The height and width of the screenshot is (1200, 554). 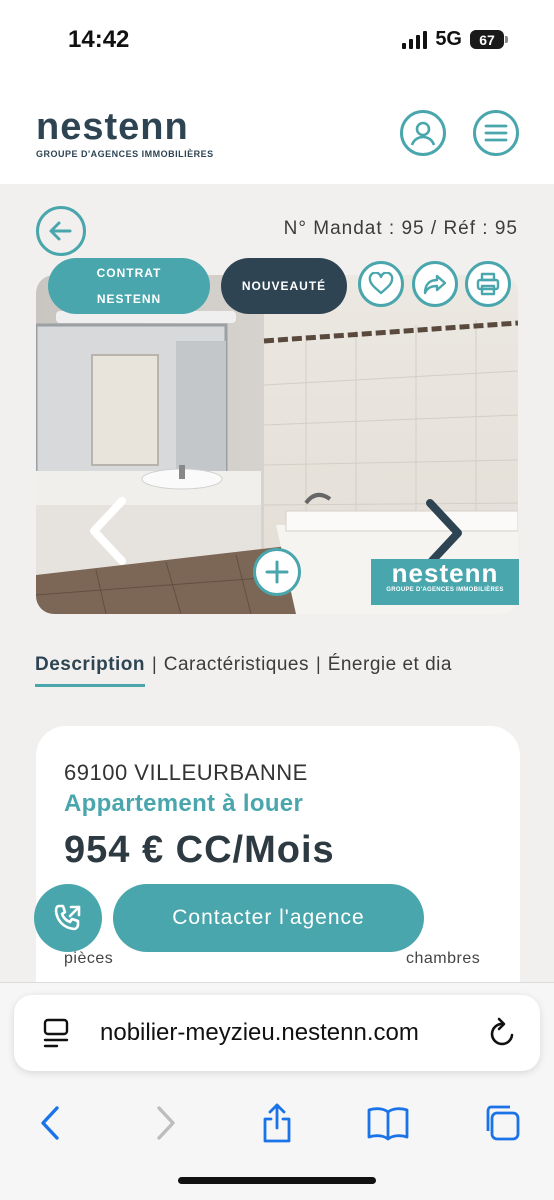 I want to click on reload-icon, so click(x=503, y=1033).